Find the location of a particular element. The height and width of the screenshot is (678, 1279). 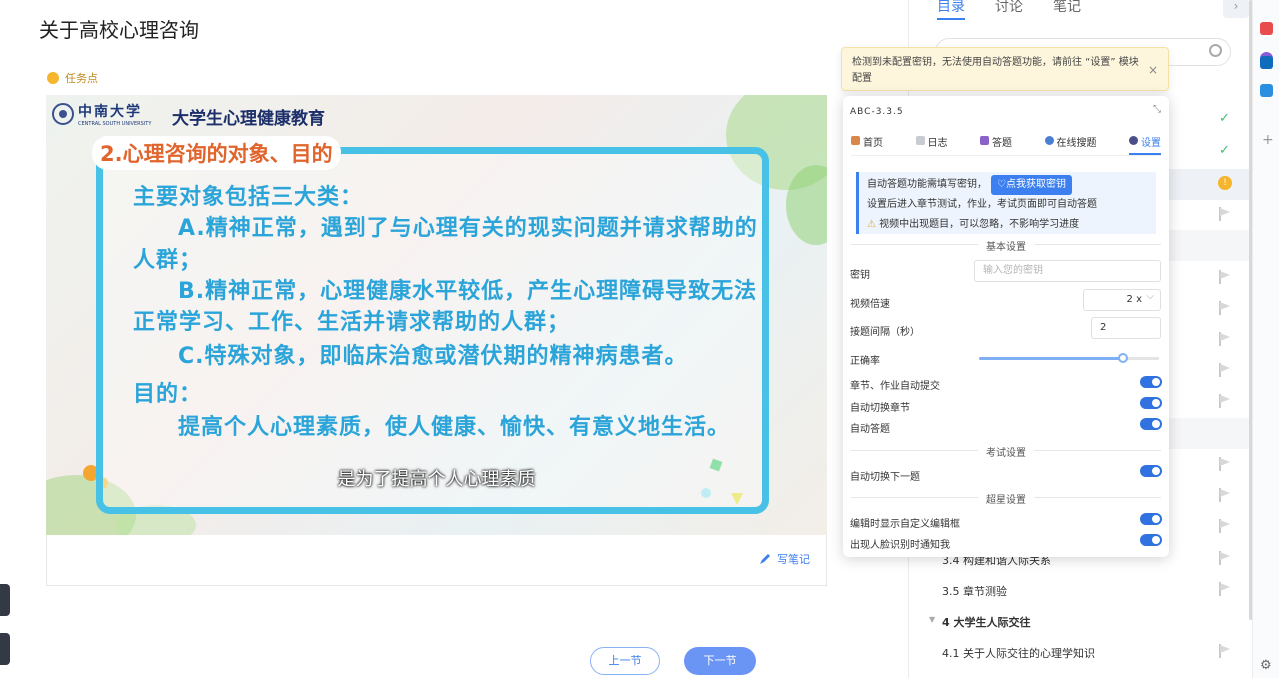

warning-icon: ⚠ is located at coordinates (871, 224).